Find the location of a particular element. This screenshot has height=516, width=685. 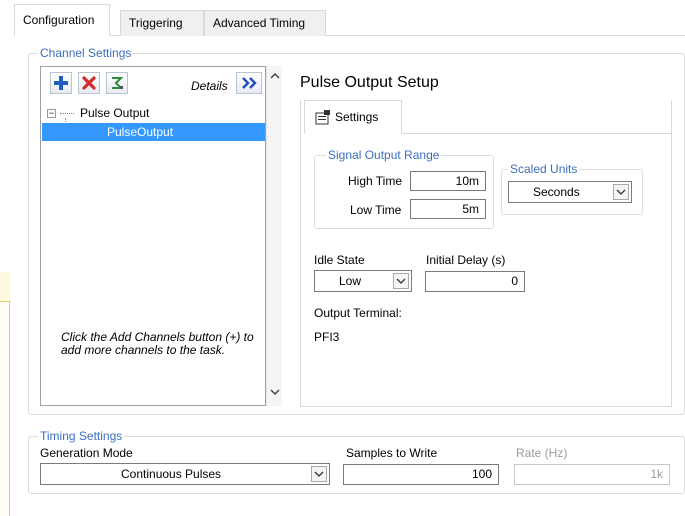

tab-configuration: Configuration is located at coordinates (62, 20).